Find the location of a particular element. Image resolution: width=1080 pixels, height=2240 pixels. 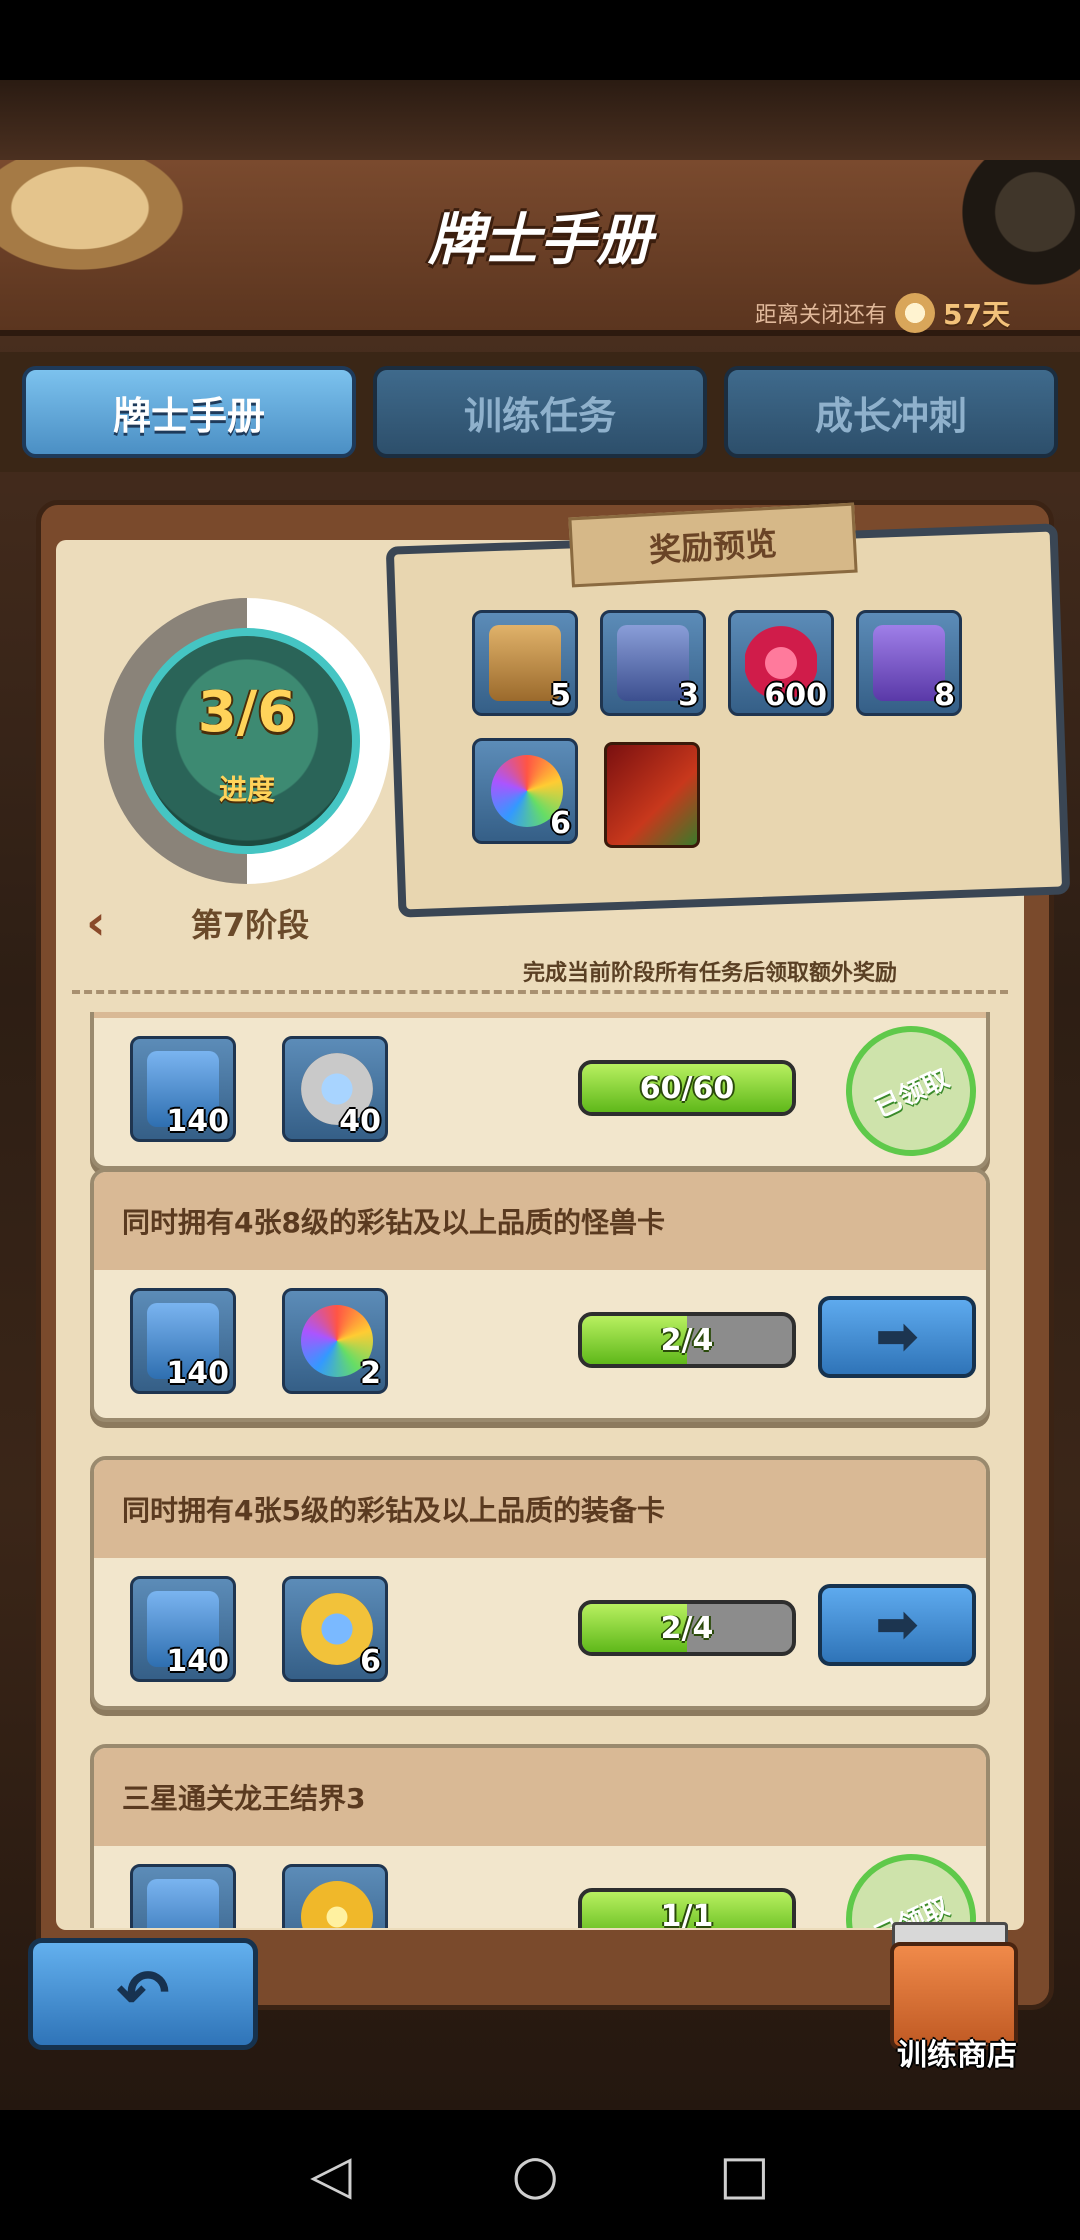

hourglass-icon is located at coordinates (915, 313).